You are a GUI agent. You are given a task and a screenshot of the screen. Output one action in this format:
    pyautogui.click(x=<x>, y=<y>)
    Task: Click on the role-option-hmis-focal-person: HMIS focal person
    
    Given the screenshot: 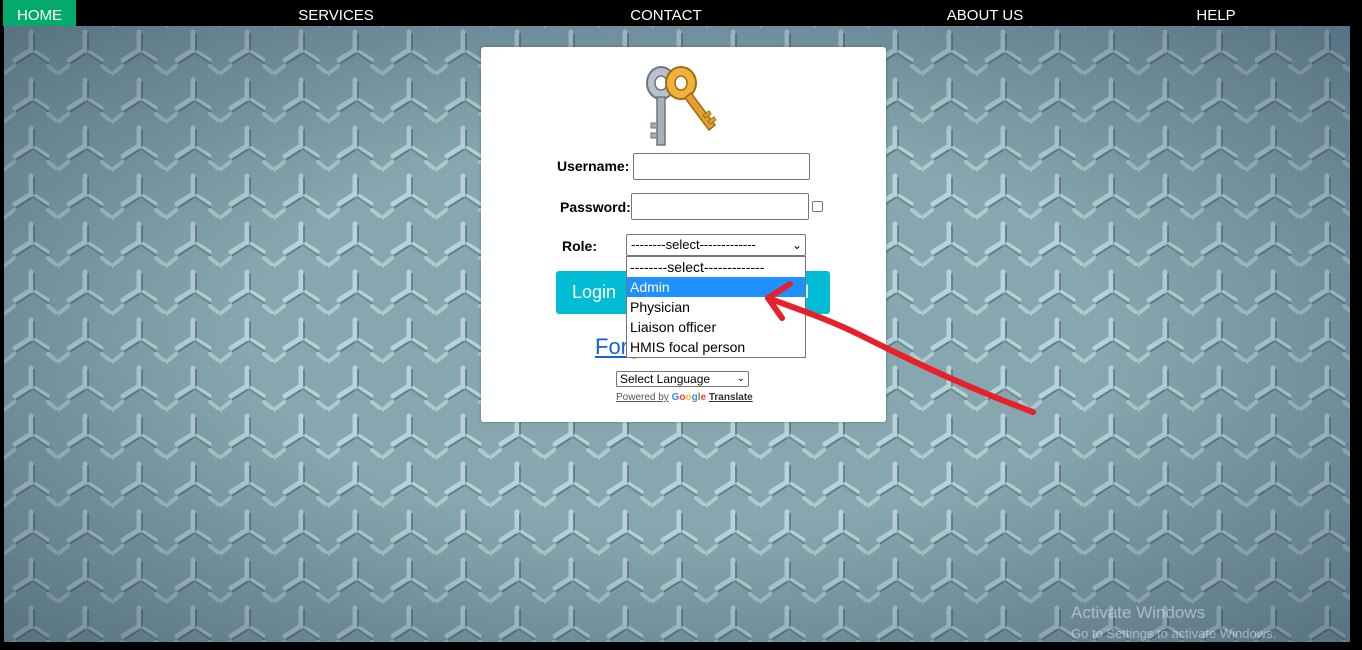 What is the action you would take?
    pyautogui.click(x=716, y=347)
    